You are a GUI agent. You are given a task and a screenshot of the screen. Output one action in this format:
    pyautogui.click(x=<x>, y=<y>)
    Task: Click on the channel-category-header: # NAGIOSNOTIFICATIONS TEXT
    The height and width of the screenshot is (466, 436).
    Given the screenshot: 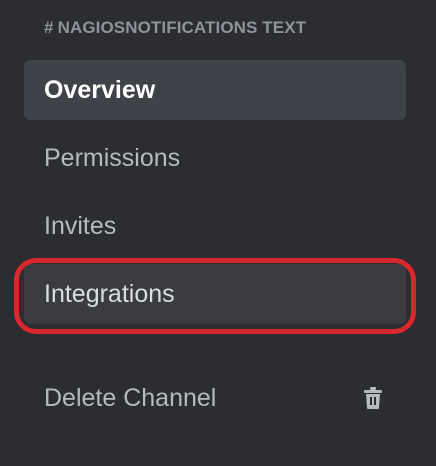 What is the action you would take?
    pyautogui.click(x=240, y=30)
    